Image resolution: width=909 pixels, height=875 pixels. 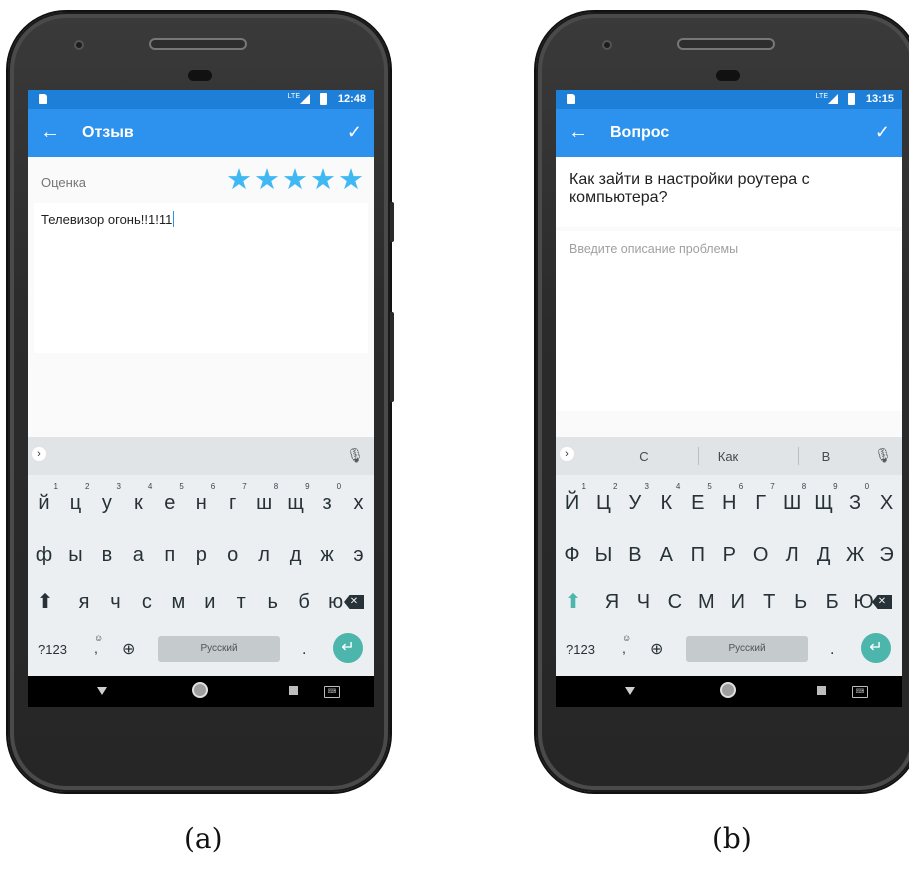 What do you see at coordinates (296, 555) in the screenshot?
I see `key-20: д` at bounding box center [296, 555].